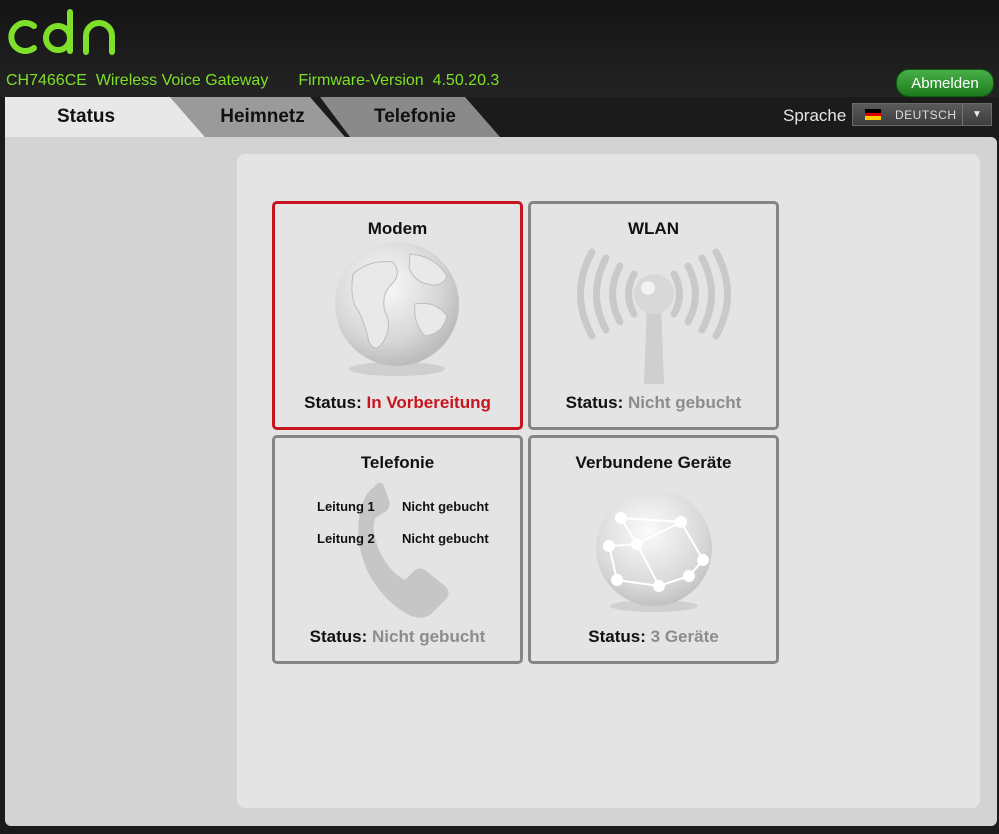 The image size is (999, 834). I want to click on wlan-status-label: Status:, so click(594, 402).